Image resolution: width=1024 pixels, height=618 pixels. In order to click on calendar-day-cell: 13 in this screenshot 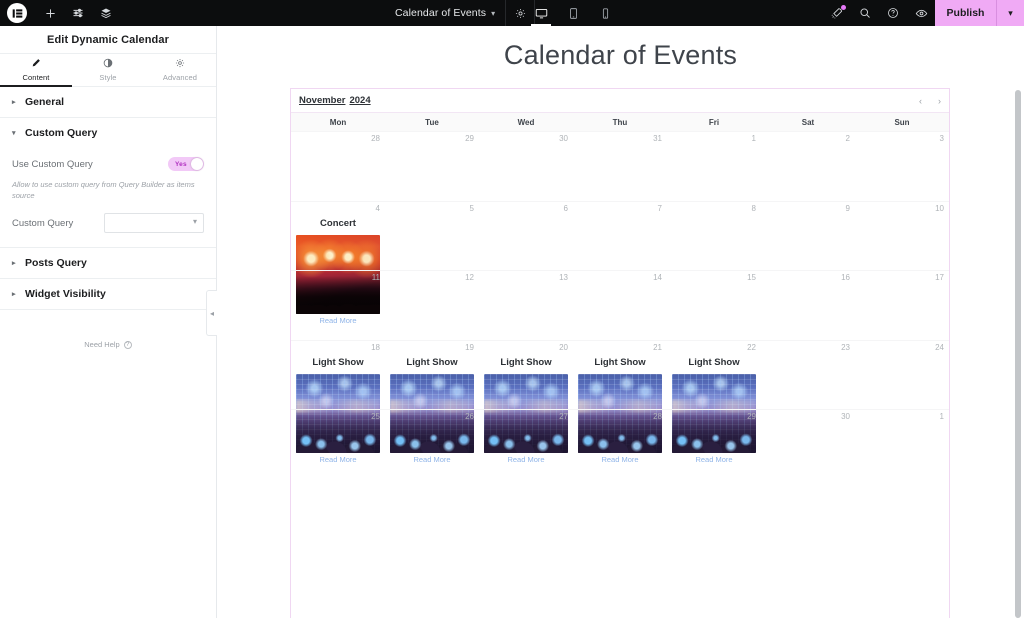, I will do `click(526, 305)`.